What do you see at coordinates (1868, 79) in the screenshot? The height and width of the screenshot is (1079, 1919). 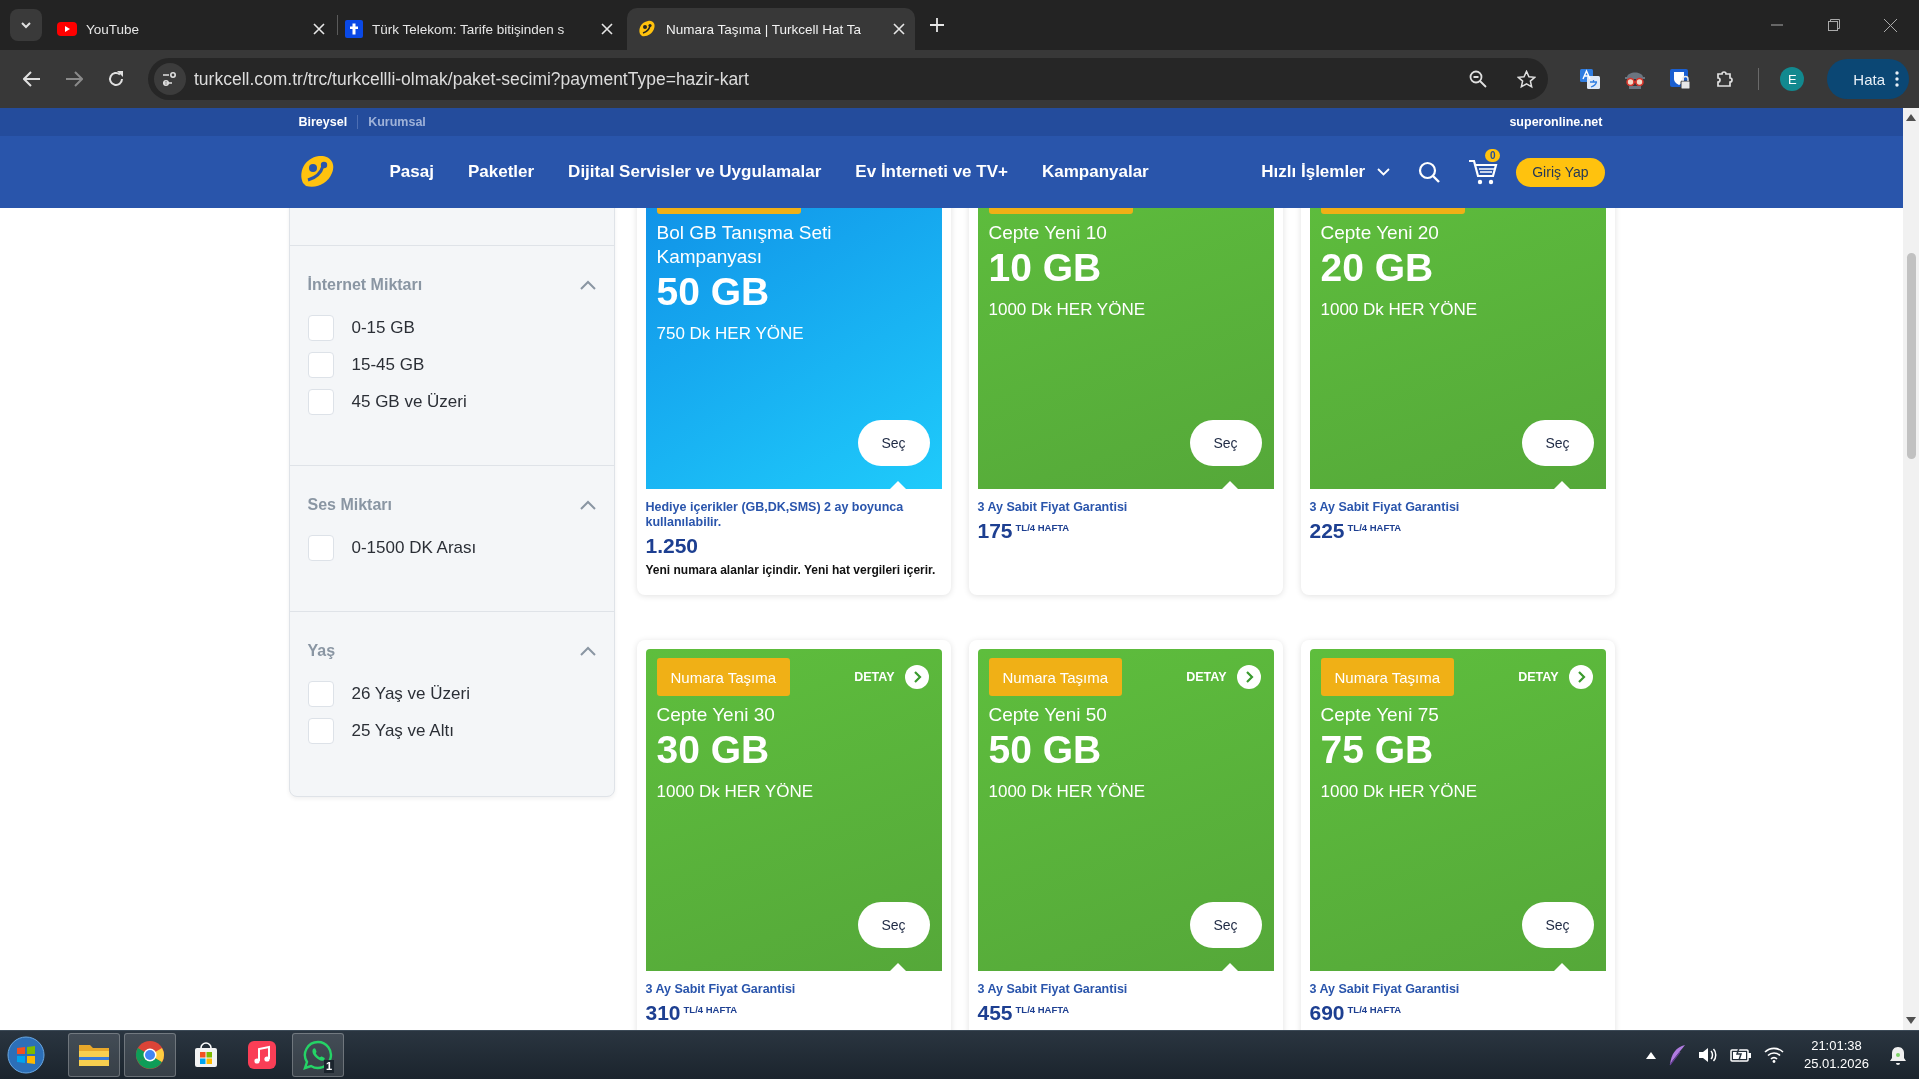 I see `error-menu-button: Hata` at bounding box center [1868, 79].